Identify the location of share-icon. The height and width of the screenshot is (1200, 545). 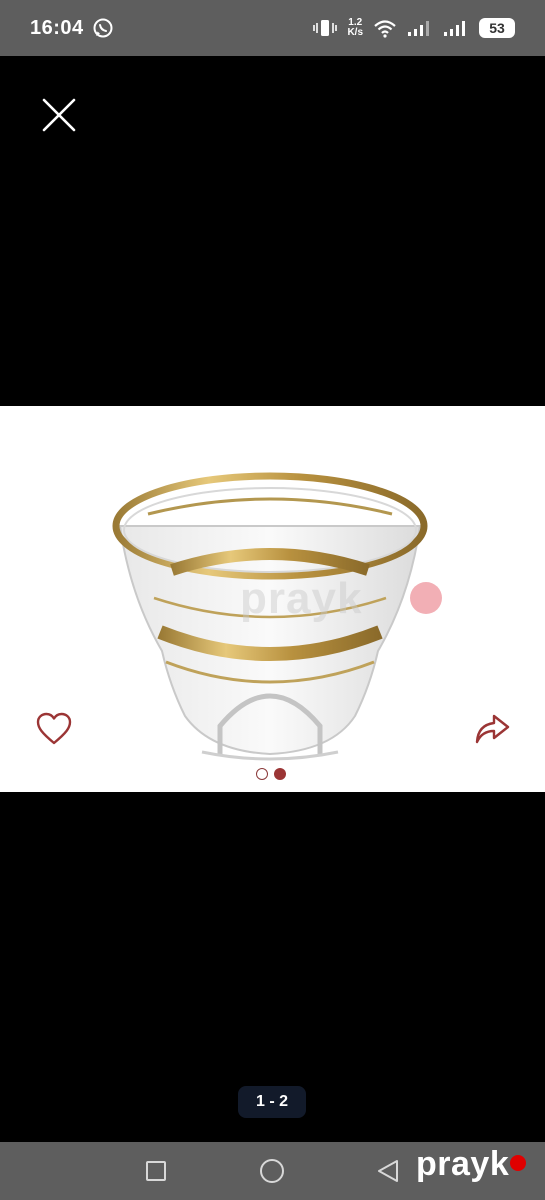
(492, 729).